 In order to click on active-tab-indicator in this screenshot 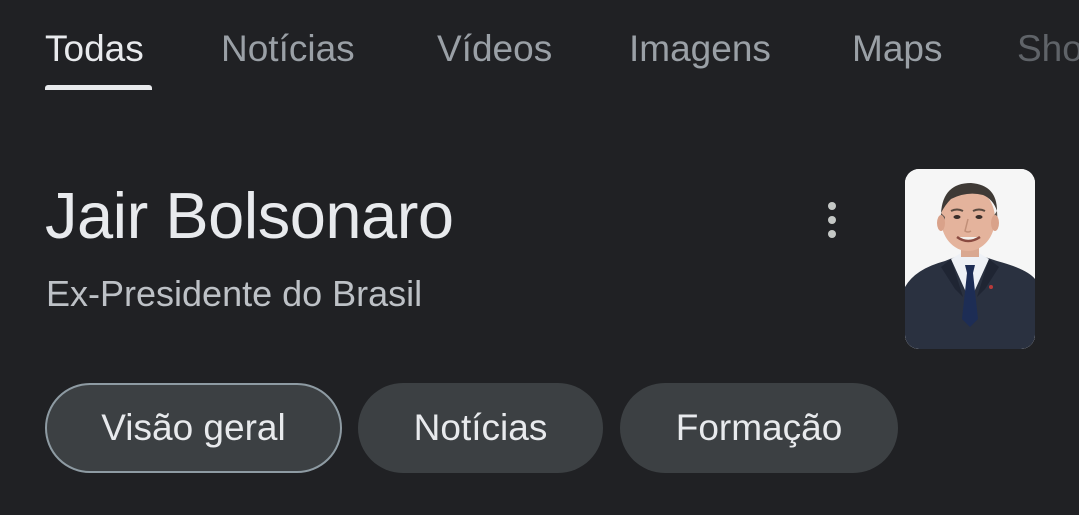, I will do `click(98, 87)`.